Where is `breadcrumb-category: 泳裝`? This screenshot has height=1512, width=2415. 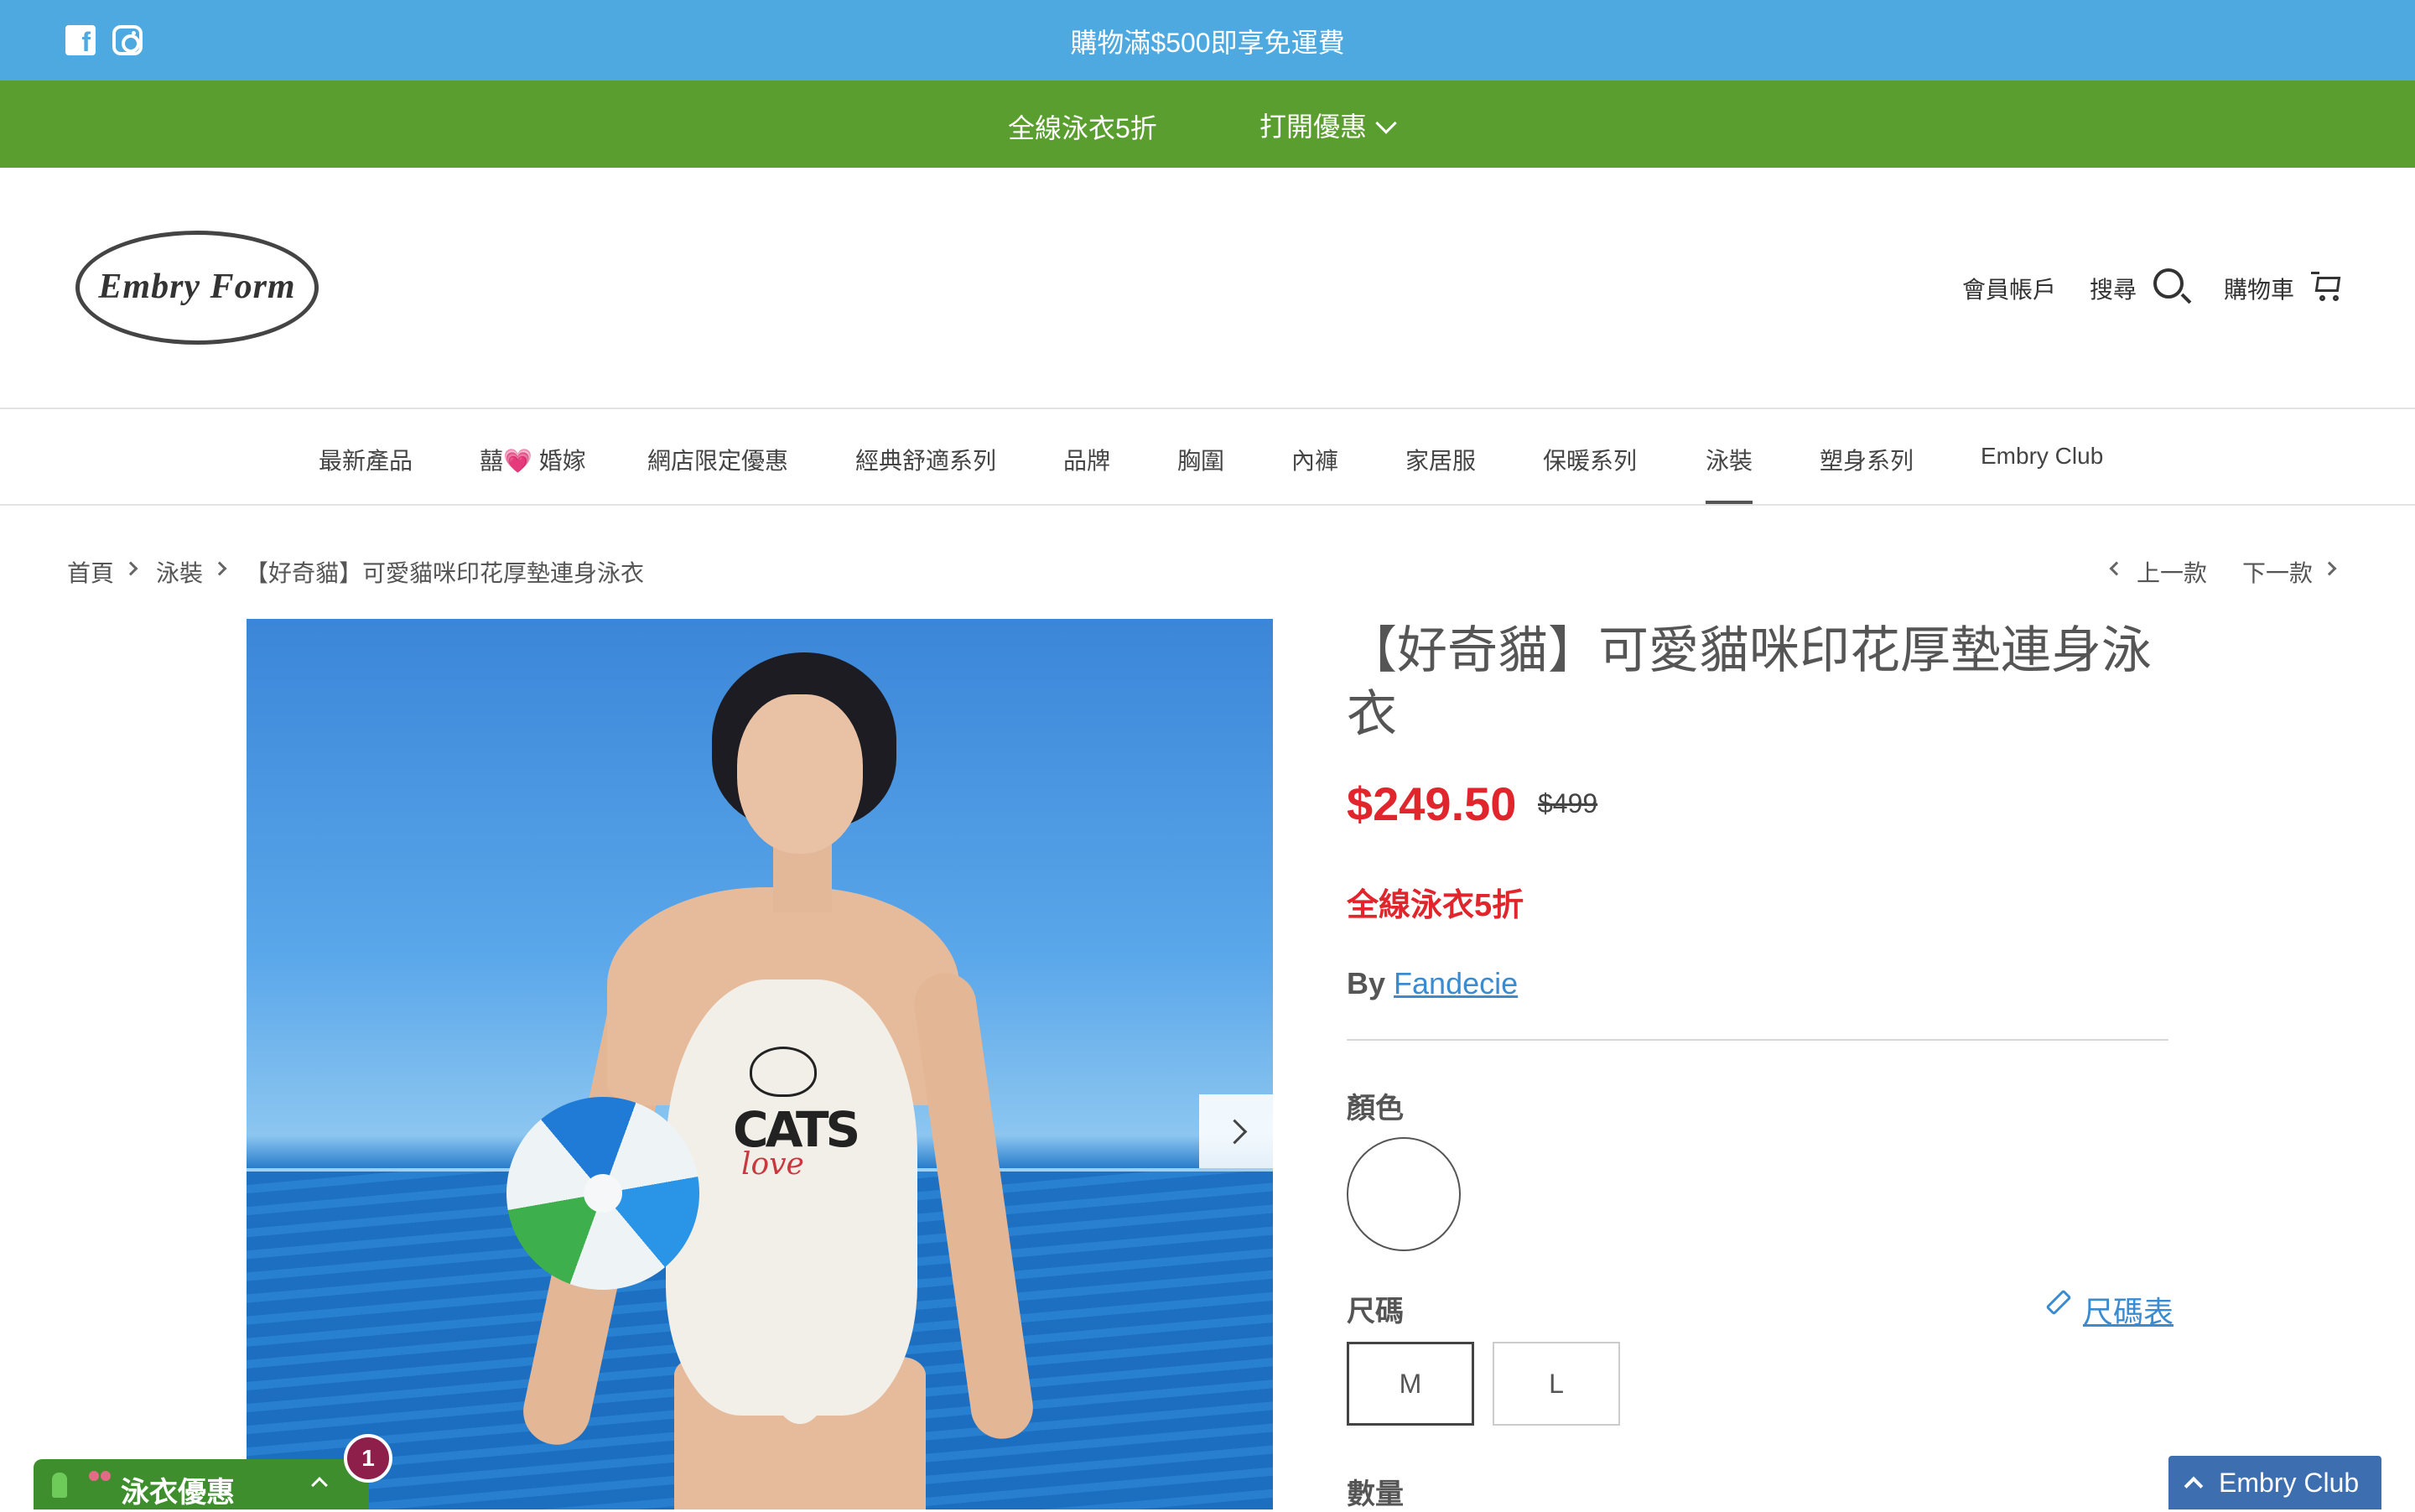
breadcrumb-category: 泳裝 is located at coordinates (179, 572).